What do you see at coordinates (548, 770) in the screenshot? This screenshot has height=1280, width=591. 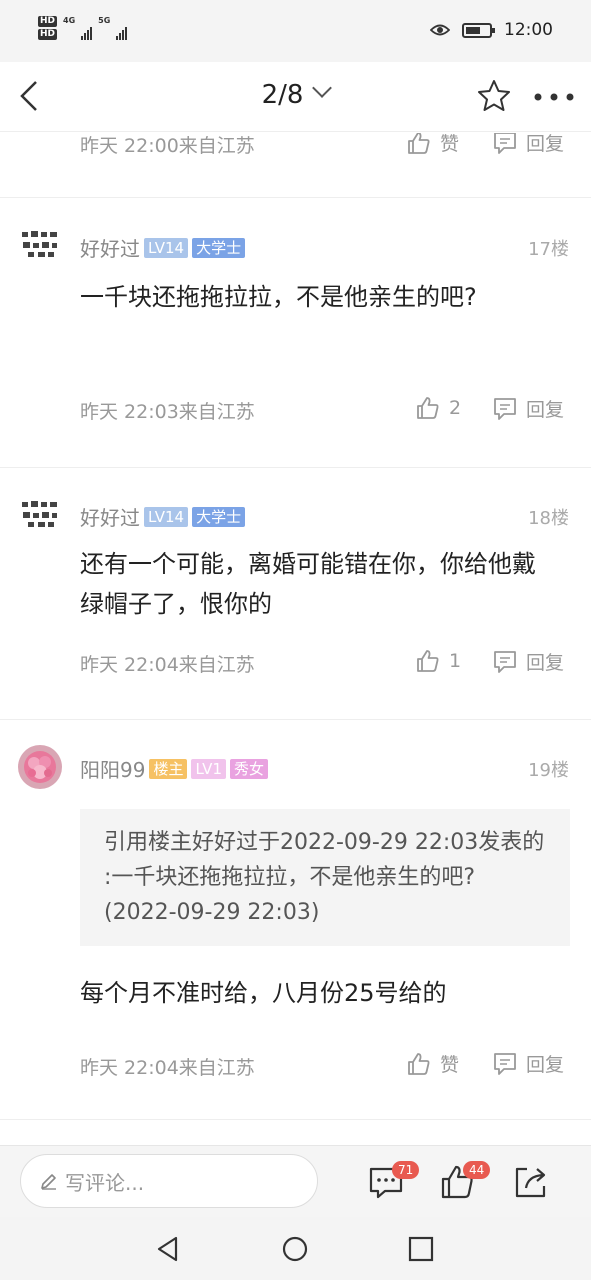 I see `floor-number: 19楼` at bounding box center [548, 770].